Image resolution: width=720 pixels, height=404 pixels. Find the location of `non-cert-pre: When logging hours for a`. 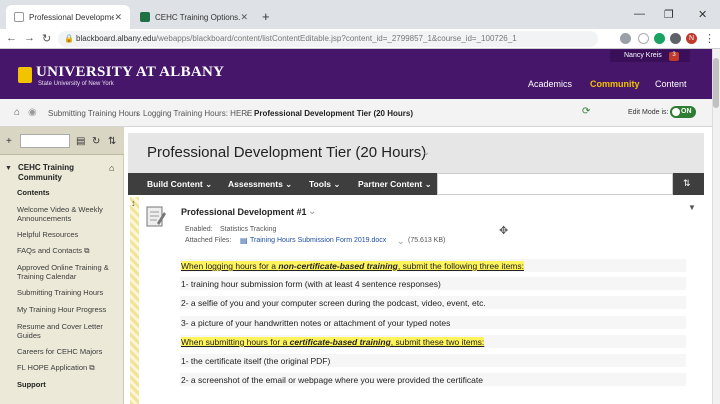

non-cert-pre: When logging hours for a is located at coordinates (230, 266).